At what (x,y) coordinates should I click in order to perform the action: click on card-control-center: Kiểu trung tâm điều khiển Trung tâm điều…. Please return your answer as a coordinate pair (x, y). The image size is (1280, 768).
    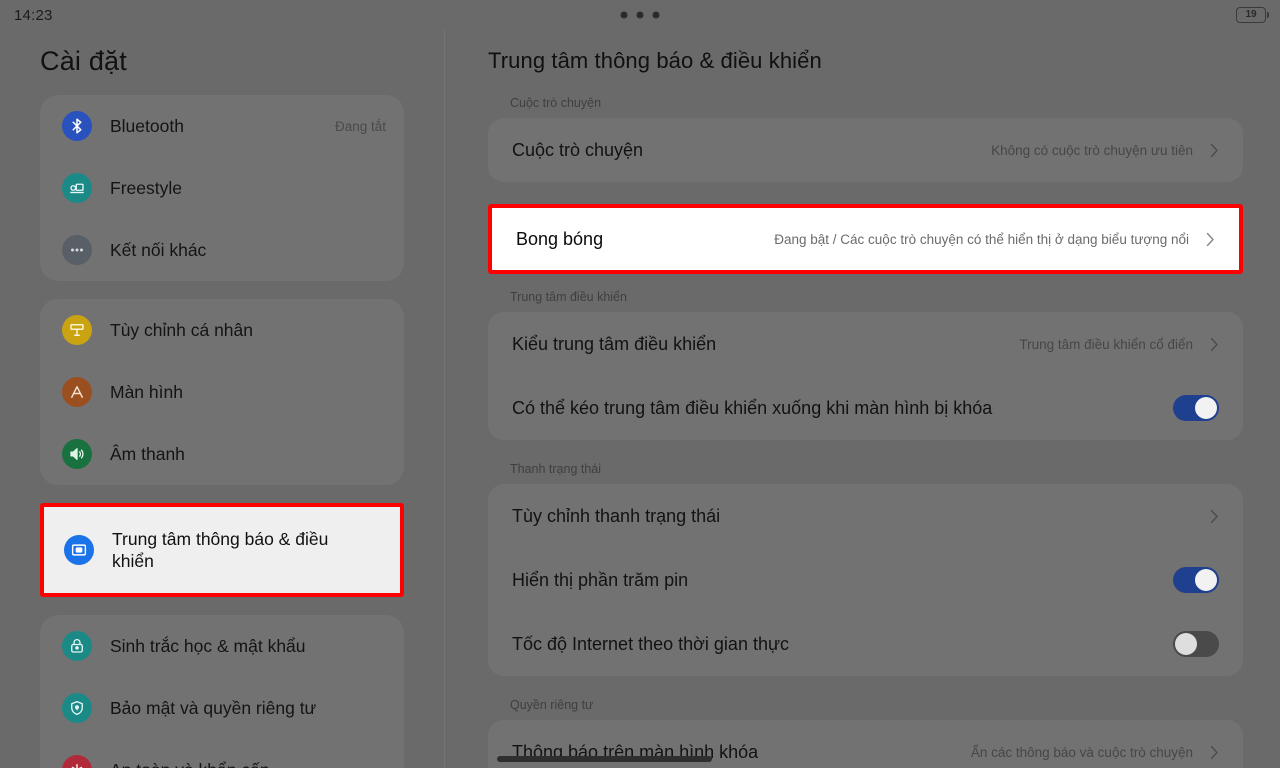
    Looking at the image, I should click on (865, 376).